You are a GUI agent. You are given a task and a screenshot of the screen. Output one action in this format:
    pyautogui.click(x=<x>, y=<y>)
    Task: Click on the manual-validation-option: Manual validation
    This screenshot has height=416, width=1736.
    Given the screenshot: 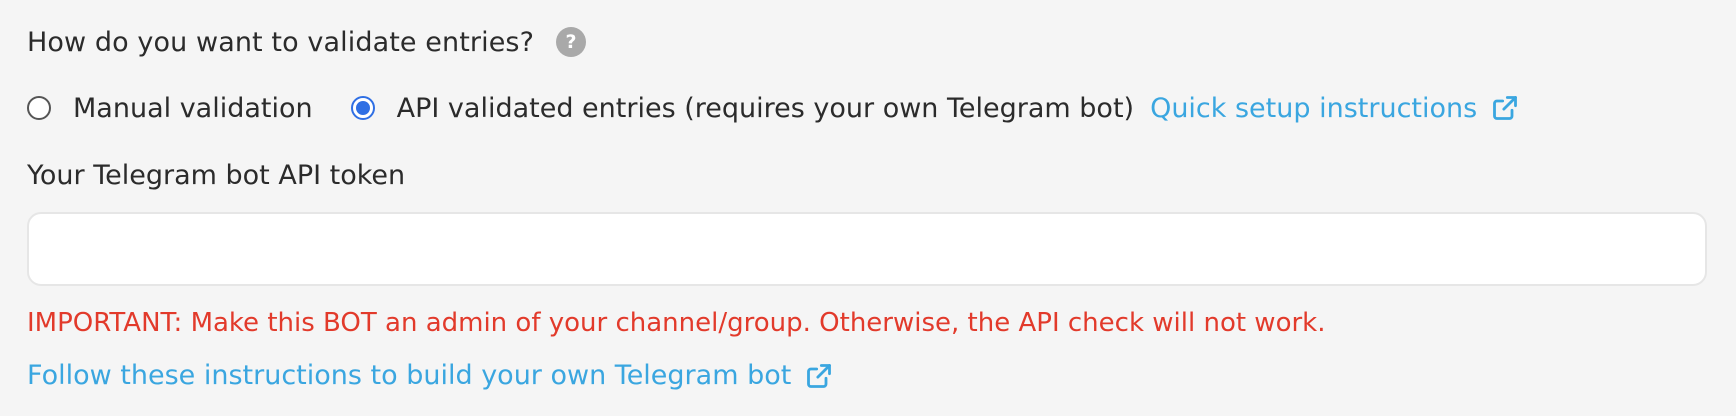 What is the action you would take?
    pyautogui.click(x=170, y=108)
    